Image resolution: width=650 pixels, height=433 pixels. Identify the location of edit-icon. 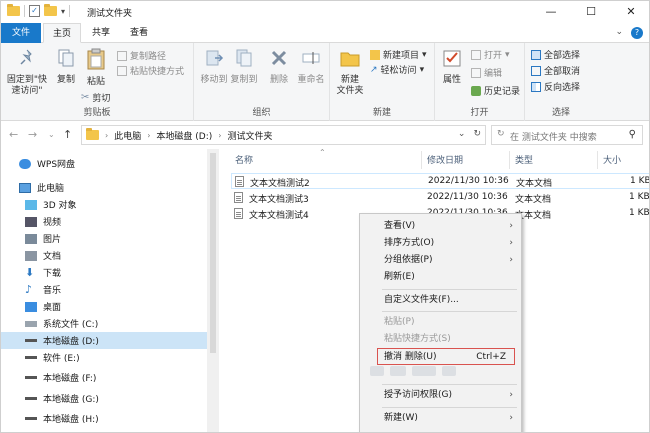
(476, 72).